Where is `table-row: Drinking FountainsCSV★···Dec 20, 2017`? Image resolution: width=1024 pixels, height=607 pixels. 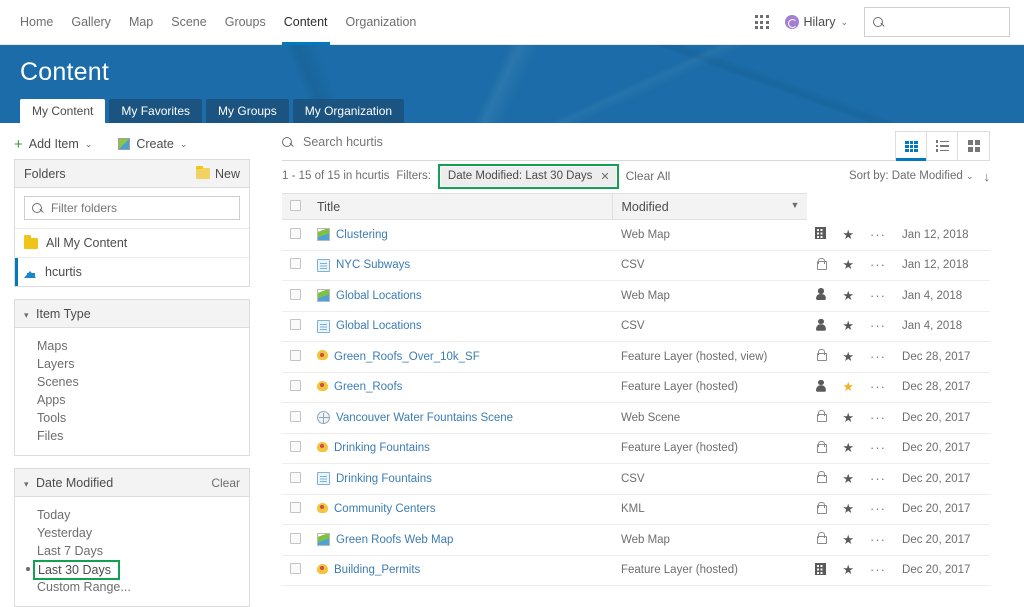 table-row: Drinking FountainsCSV★···Dec 20, 2017 is located at coordinates (636, 479).